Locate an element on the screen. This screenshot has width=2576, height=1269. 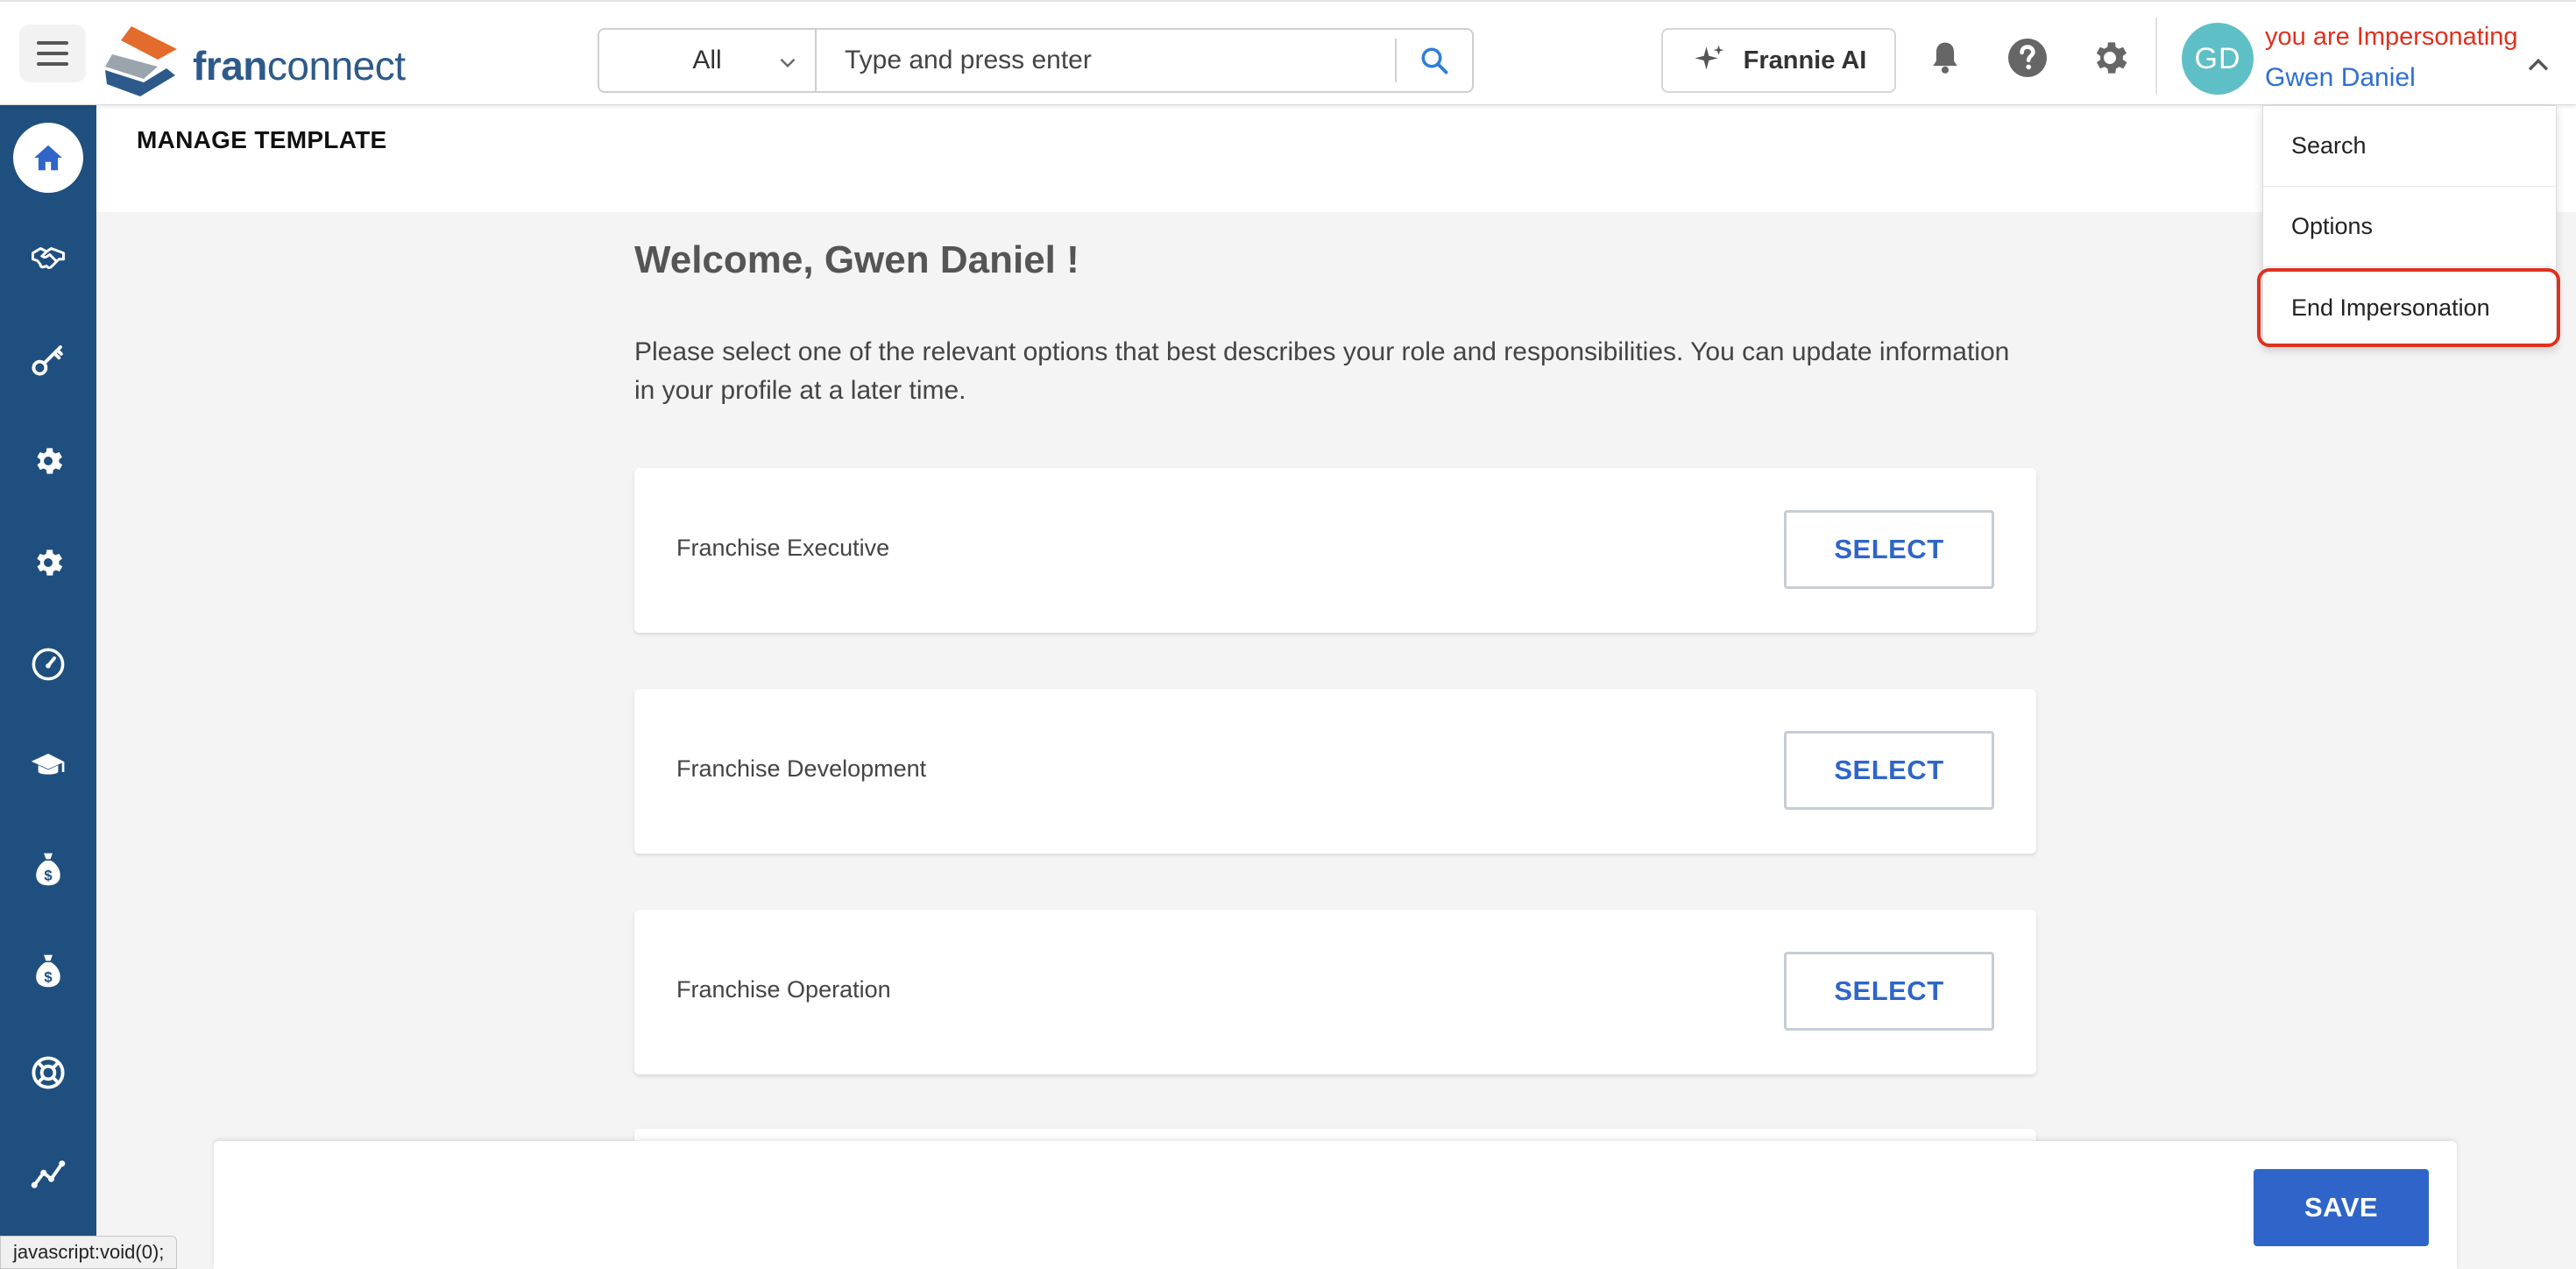
home-icon is located at coordinates (48, 158).